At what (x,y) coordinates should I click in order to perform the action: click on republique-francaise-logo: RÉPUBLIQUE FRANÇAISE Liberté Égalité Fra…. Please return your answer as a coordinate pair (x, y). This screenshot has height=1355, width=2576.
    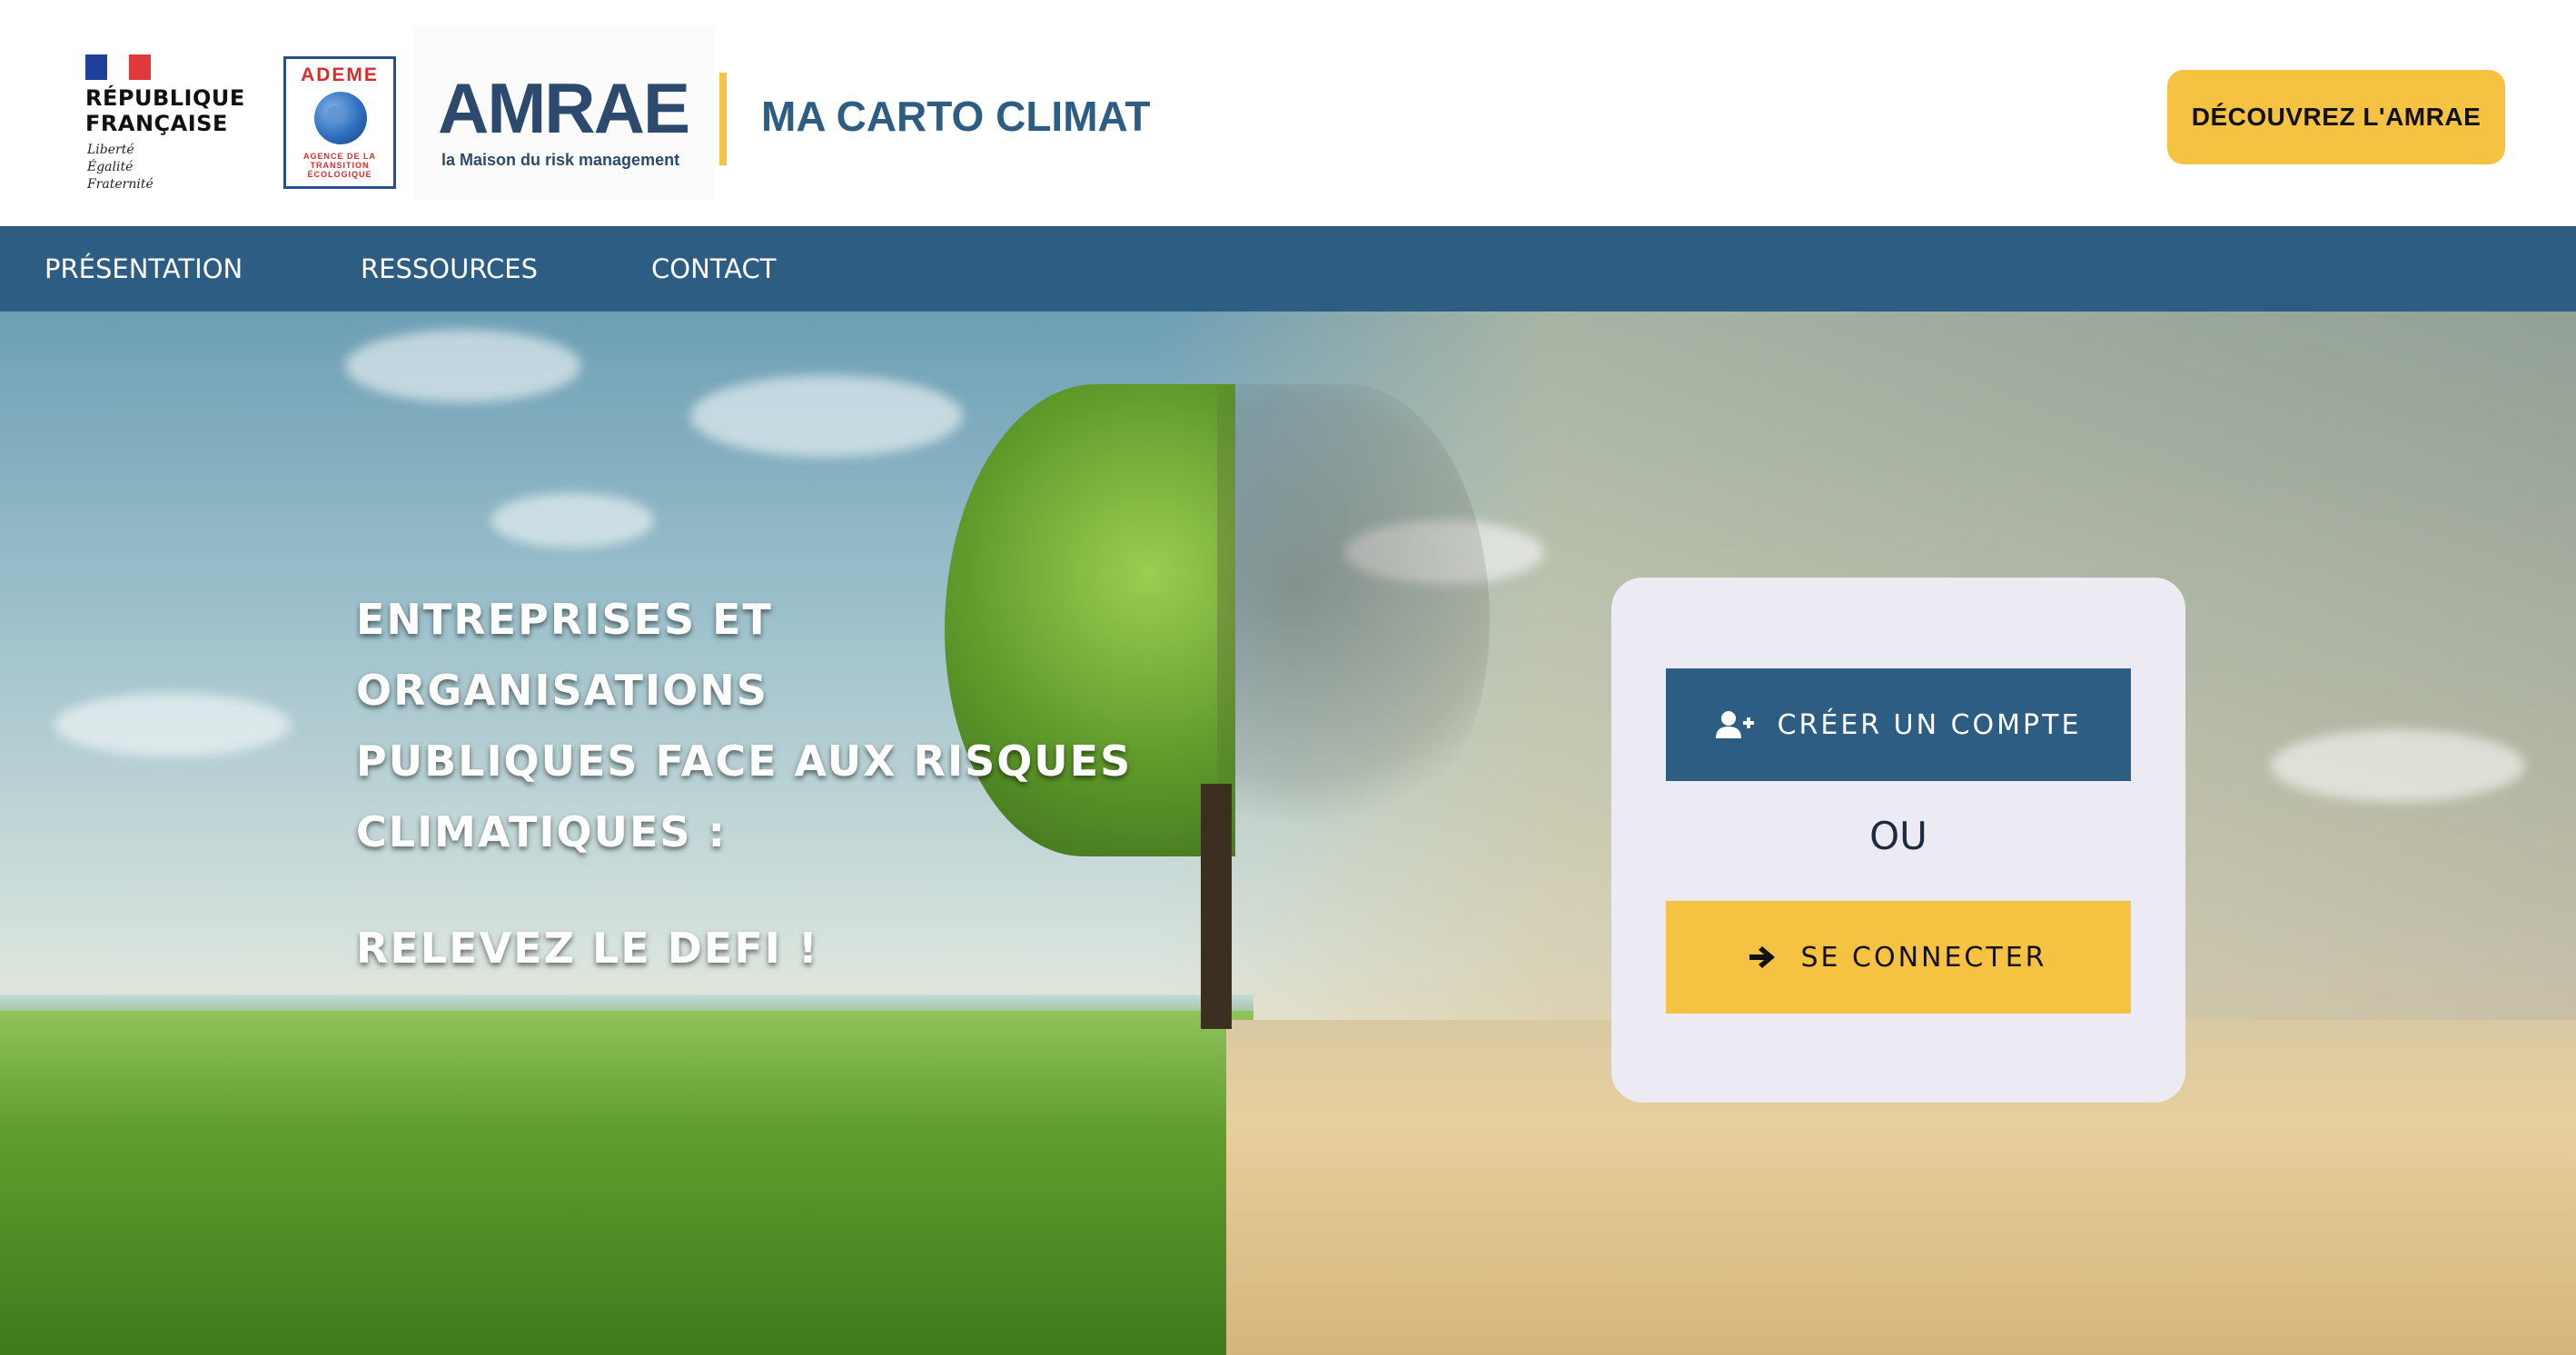
    Looking at the image, I should click on (168, 125).